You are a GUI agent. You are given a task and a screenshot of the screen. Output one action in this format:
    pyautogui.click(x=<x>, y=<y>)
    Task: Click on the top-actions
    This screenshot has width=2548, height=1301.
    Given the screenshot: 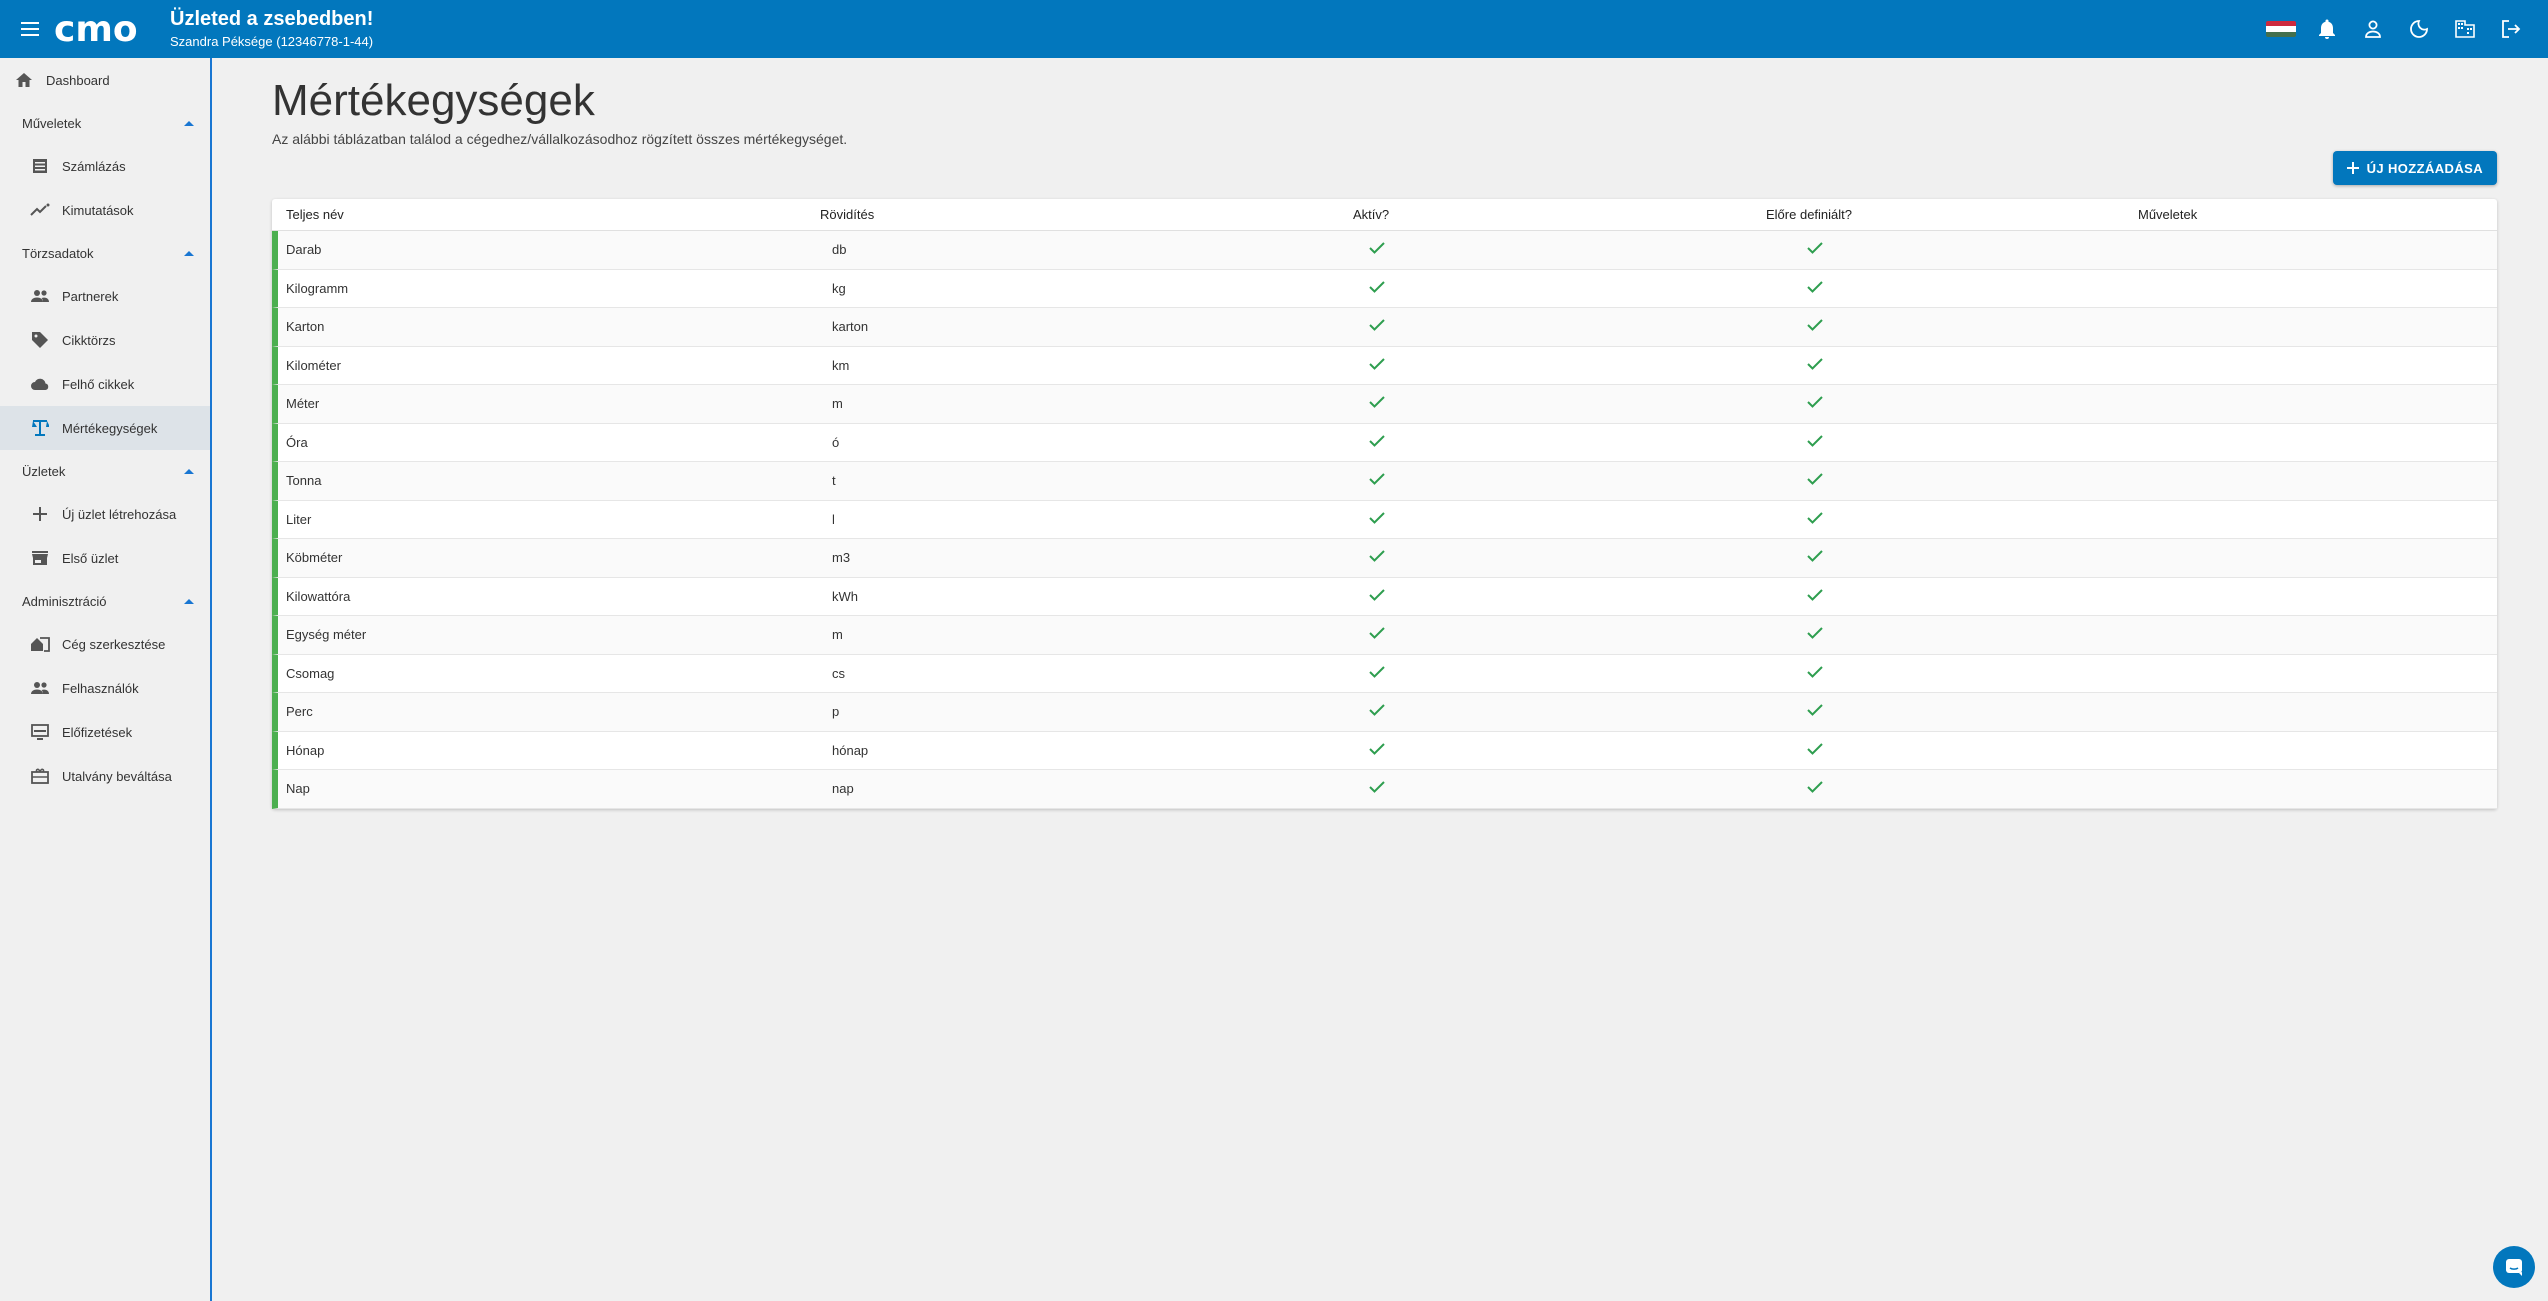 What is the action you would take?
    pyautogui.click(x=2396, y=29)
    